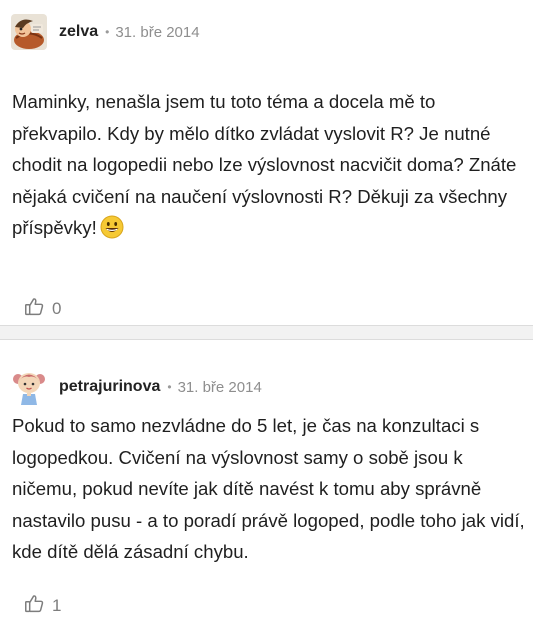 Image resolution: width=533 pixels, height=637 pixels. I want to click on comment-header: zelva • 31. bře 2014, so click(105, 32).